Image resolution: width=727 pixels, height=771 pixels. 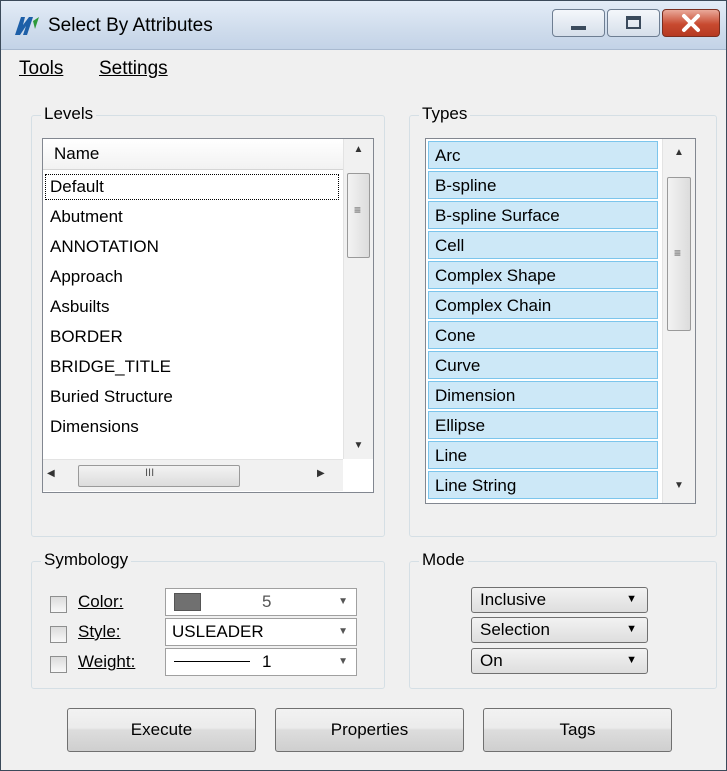 What do you see at coordinates (261, 602) in the screenshot?
I see `color-dropdown: 5 ▼` at bounding box center [261, 602].